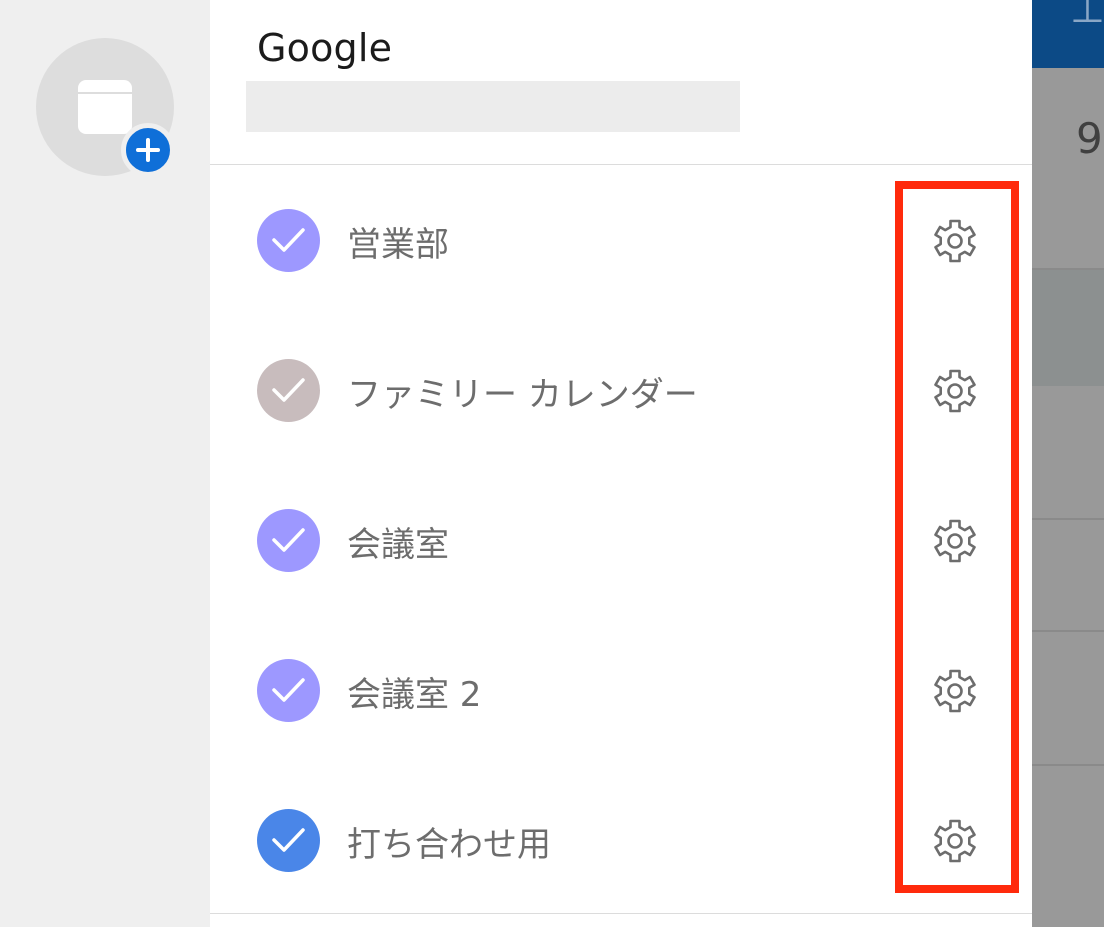 The image size is (1104, 927). I want to click on account-email-redacted, so click(493, 106).